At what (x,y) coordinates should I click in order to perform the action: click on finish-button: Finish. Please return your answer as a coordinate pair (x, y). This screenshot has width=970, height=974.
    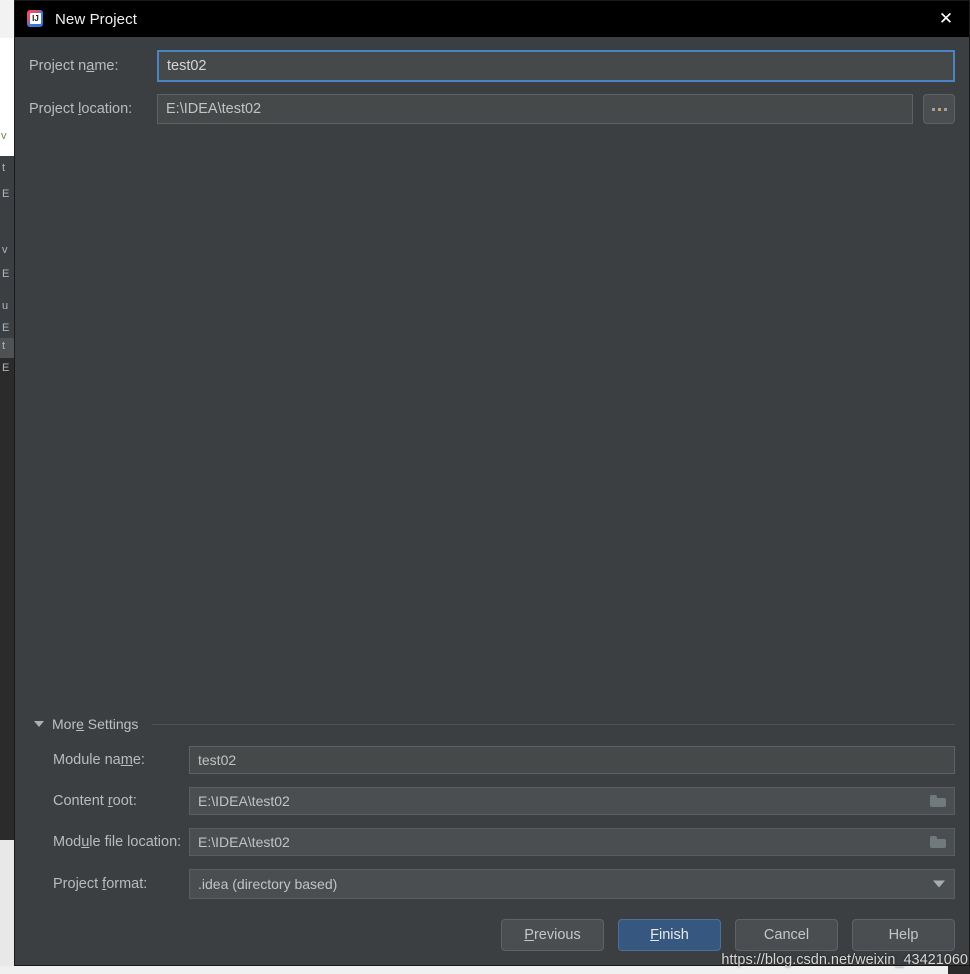
    Looking at the image, I should click on (669, 935).